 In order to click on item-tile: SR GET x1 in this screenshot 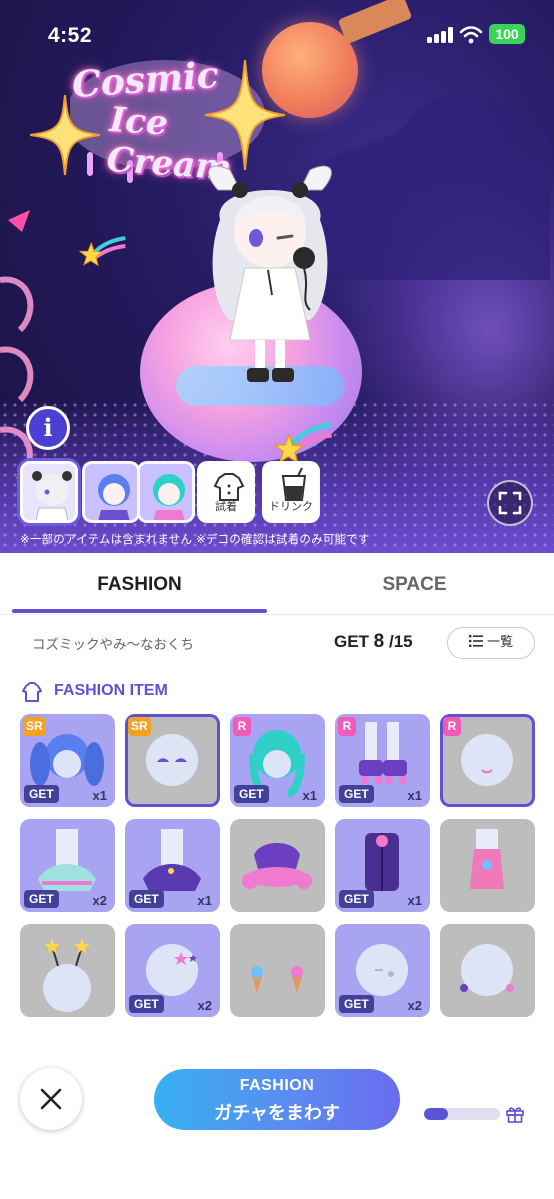, I will do `click(67, 760)`.